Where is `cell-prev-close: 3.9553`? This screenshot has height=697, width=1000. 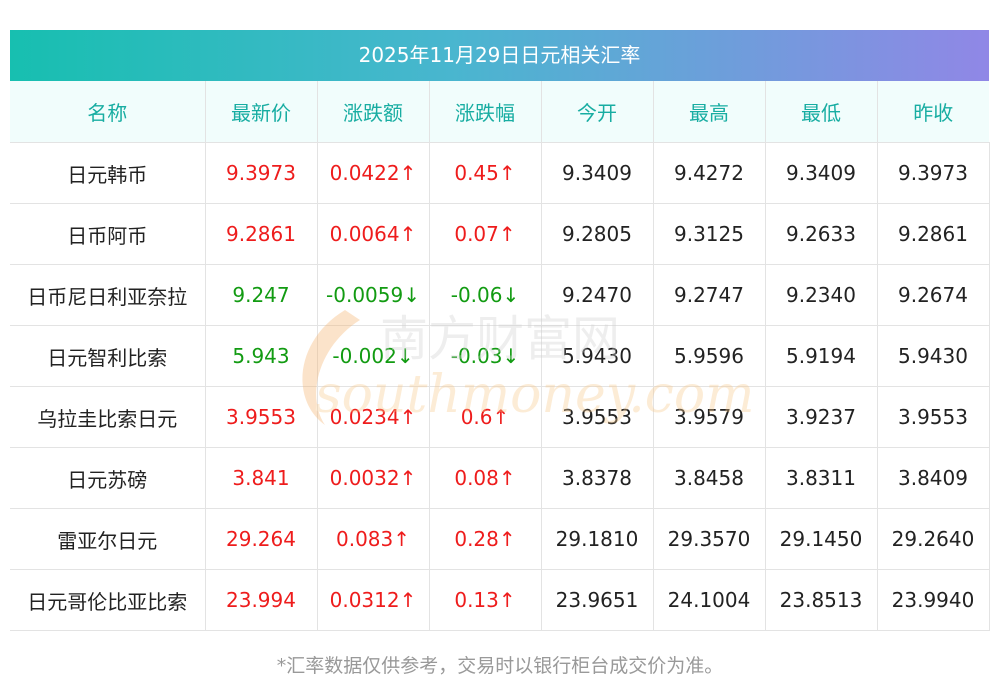 cell-prev-close: 3.9553 is located at coordinates (933, 417).